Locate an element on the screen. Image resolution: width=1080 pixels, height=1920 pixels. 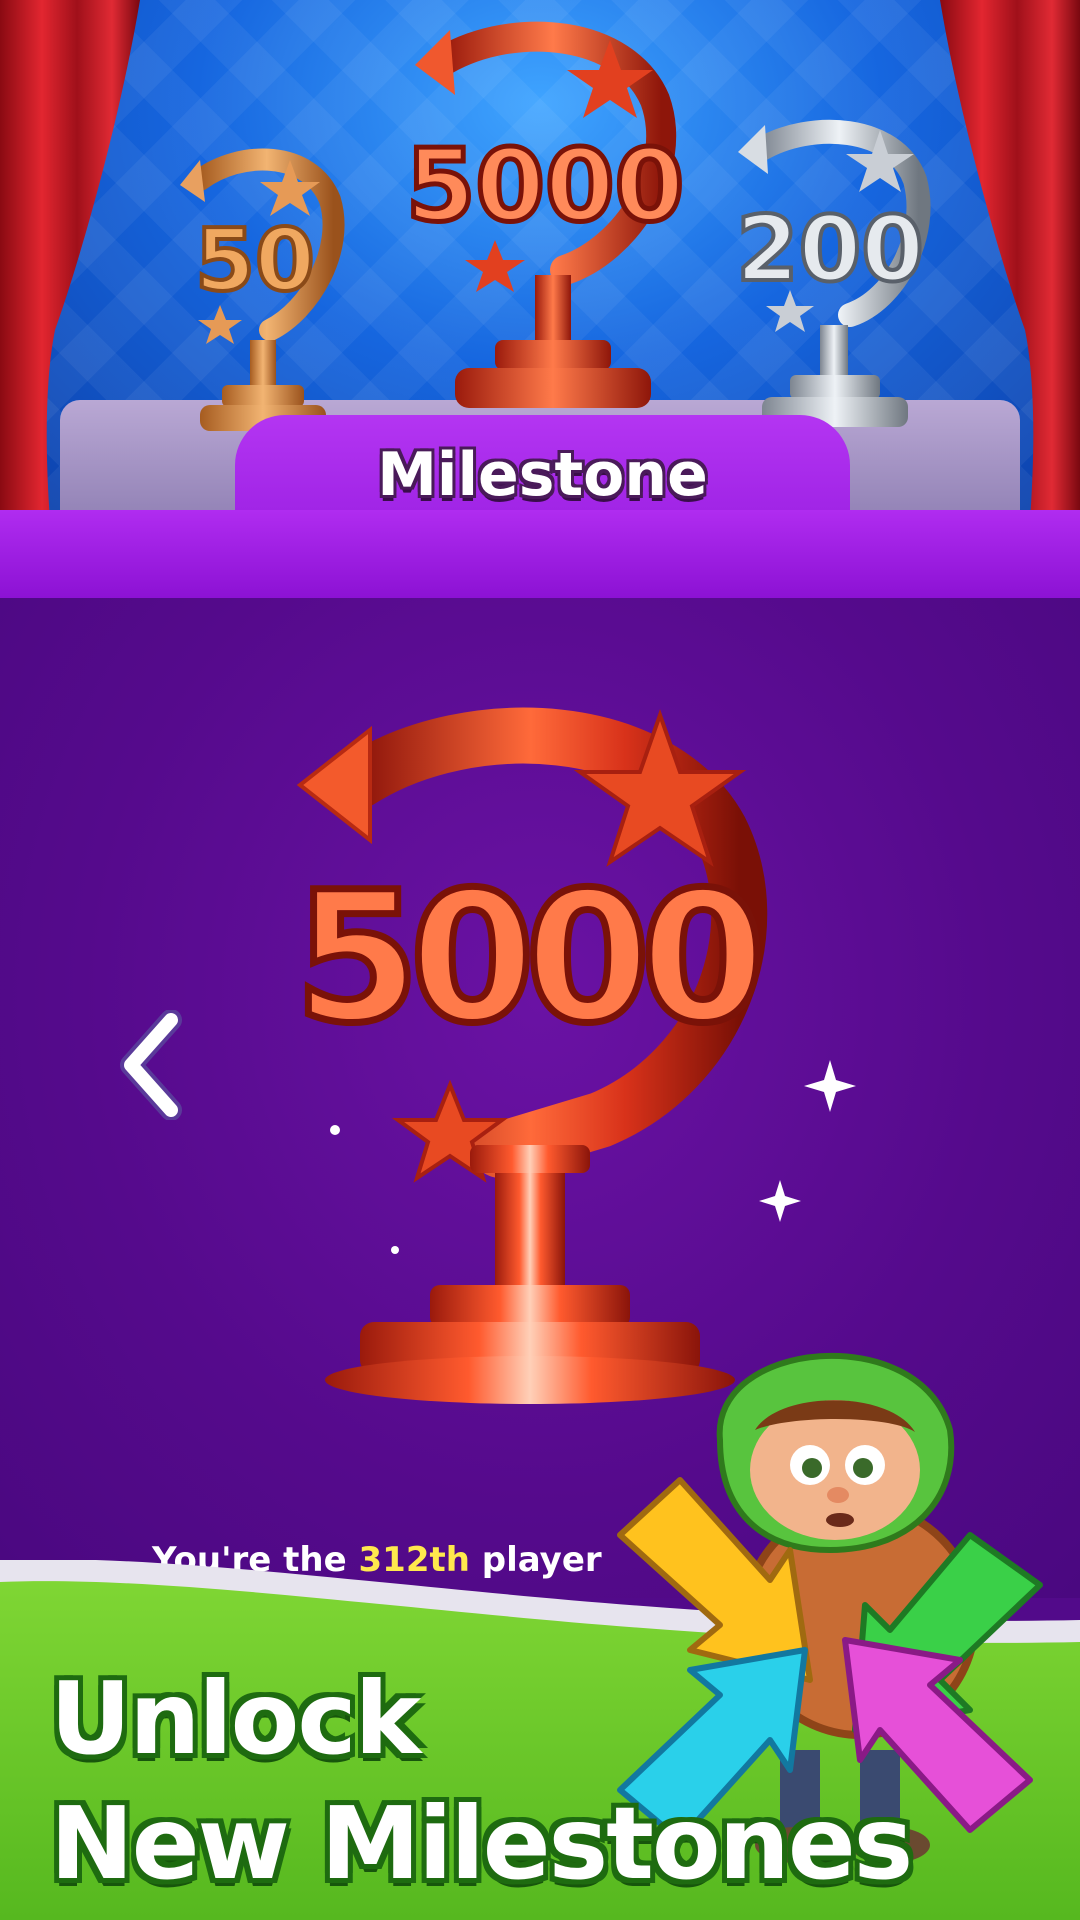
silver-trophy-number: 200 is located at coordinates (830, 249).